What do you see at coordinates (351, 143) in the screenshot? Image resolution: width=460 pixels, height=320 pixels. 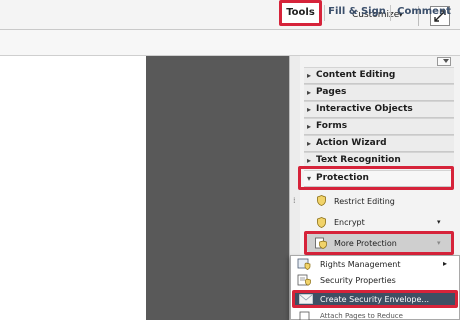 I see `section-label: Action Wizard` at bounding box center [351, 143].